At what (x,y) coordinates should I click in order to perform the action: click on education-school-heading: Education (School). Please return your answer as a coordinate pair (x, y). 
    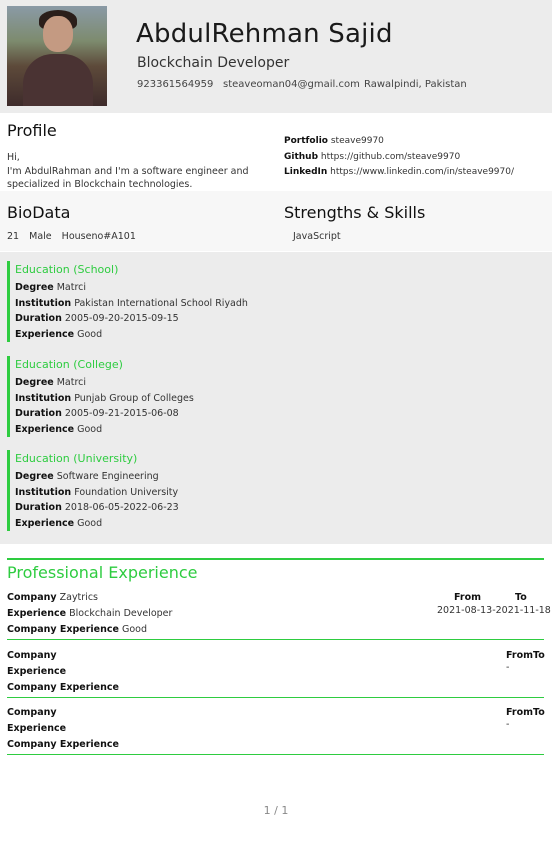
    Looking at the image, I should click on (67, 269).